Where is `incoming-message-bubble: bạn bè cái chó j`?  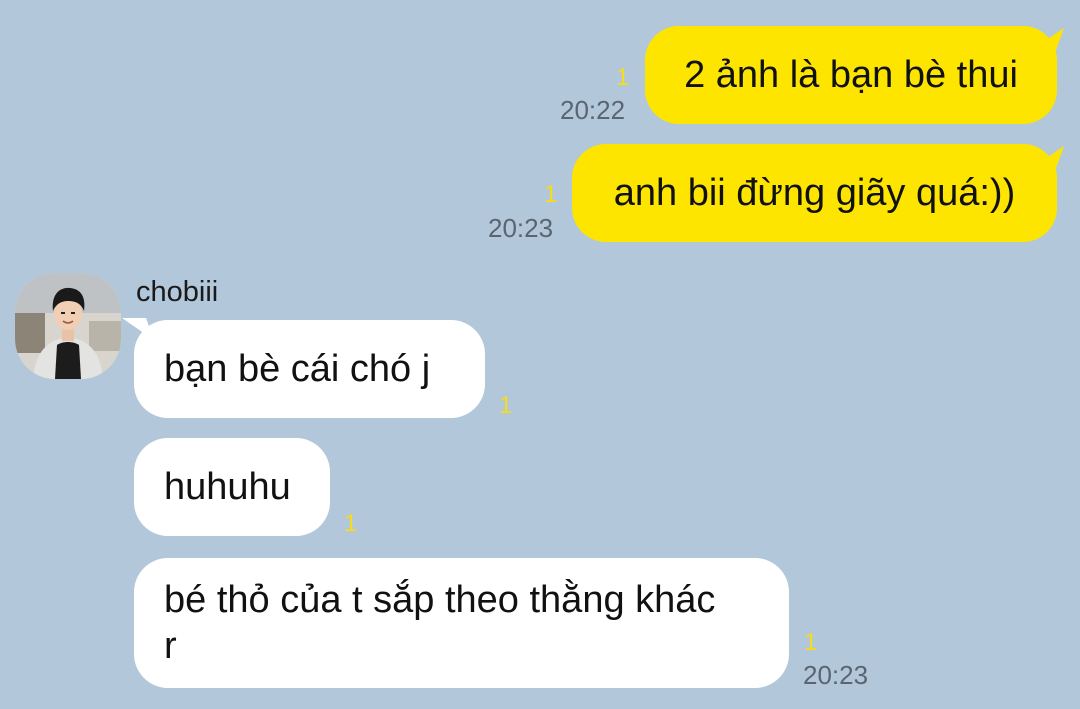
incoming-message-bubble: bạn bè cái chó j is located at coordinates (309, 369).